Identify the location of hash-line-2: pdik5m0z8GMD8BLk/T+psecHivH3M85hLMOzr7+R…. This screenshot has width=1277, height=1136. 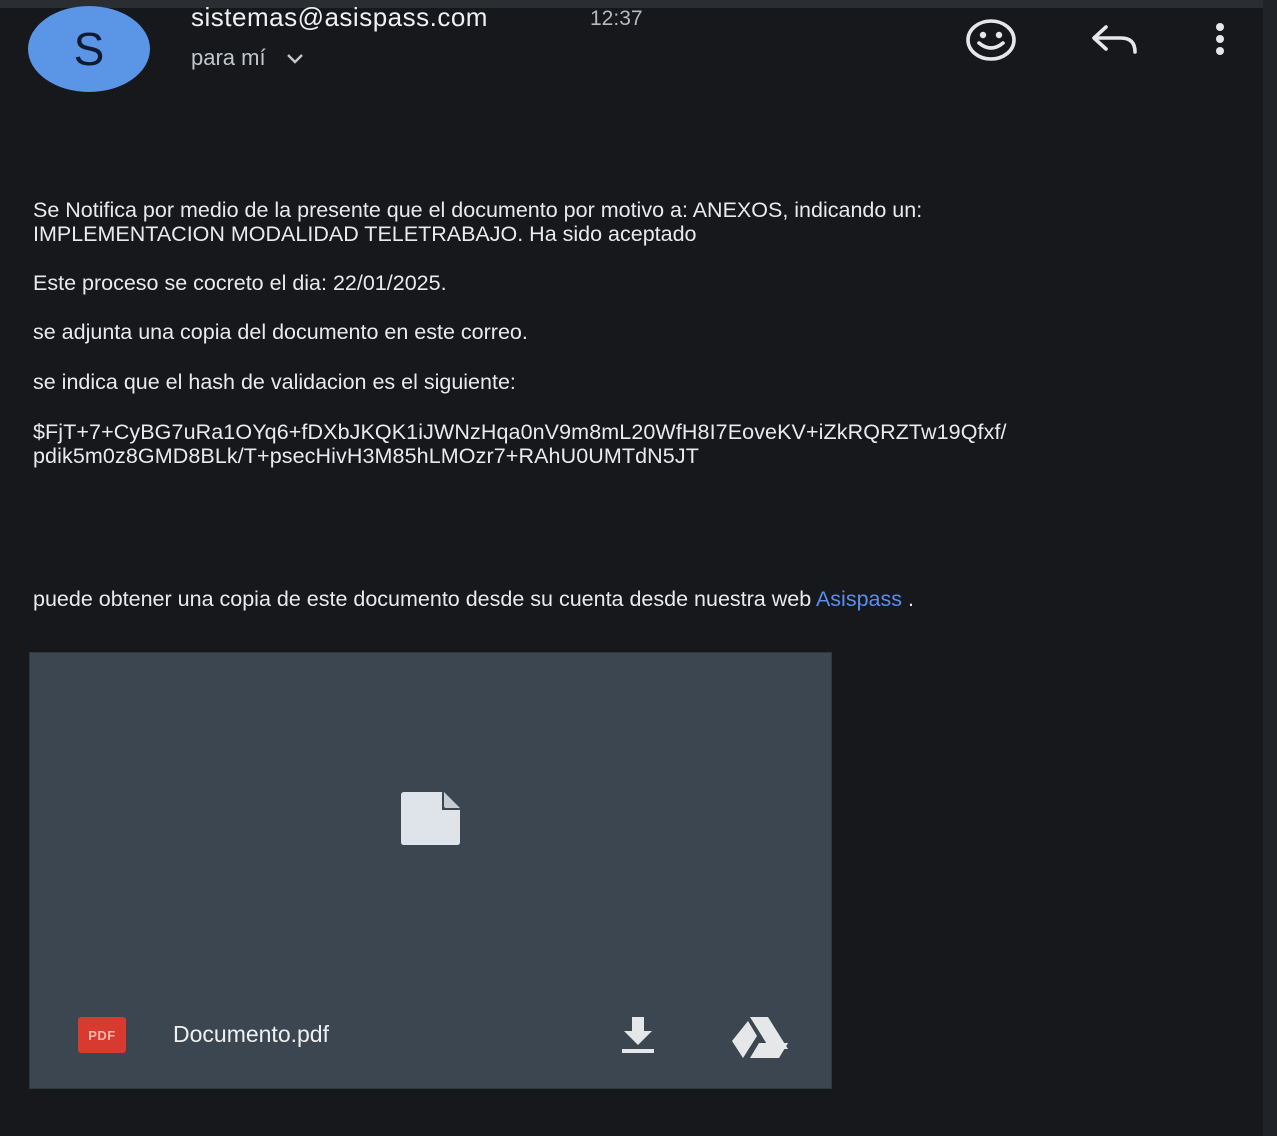
(366, 456).